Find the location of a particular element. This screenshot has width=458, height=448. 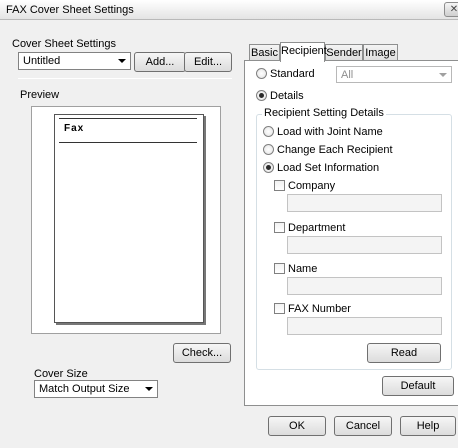

read-button: Read is located at coordinates (404, 353).